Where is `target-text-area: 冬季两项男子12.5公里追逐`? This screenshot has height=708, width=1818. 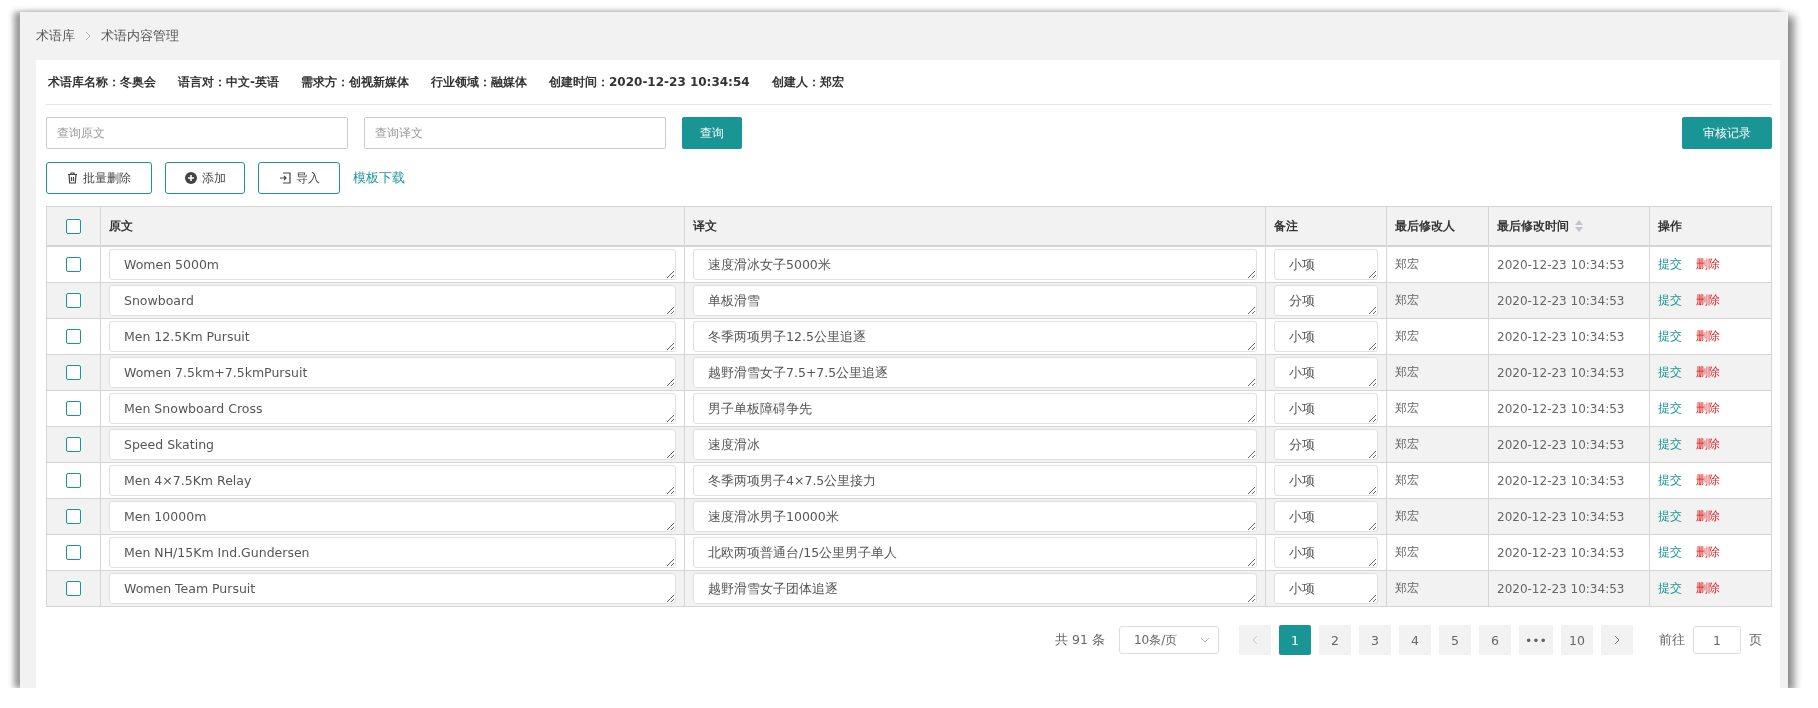
target-text-area: 冬季两项男子12.5公里追逐 is located at coordinates (975, 336).